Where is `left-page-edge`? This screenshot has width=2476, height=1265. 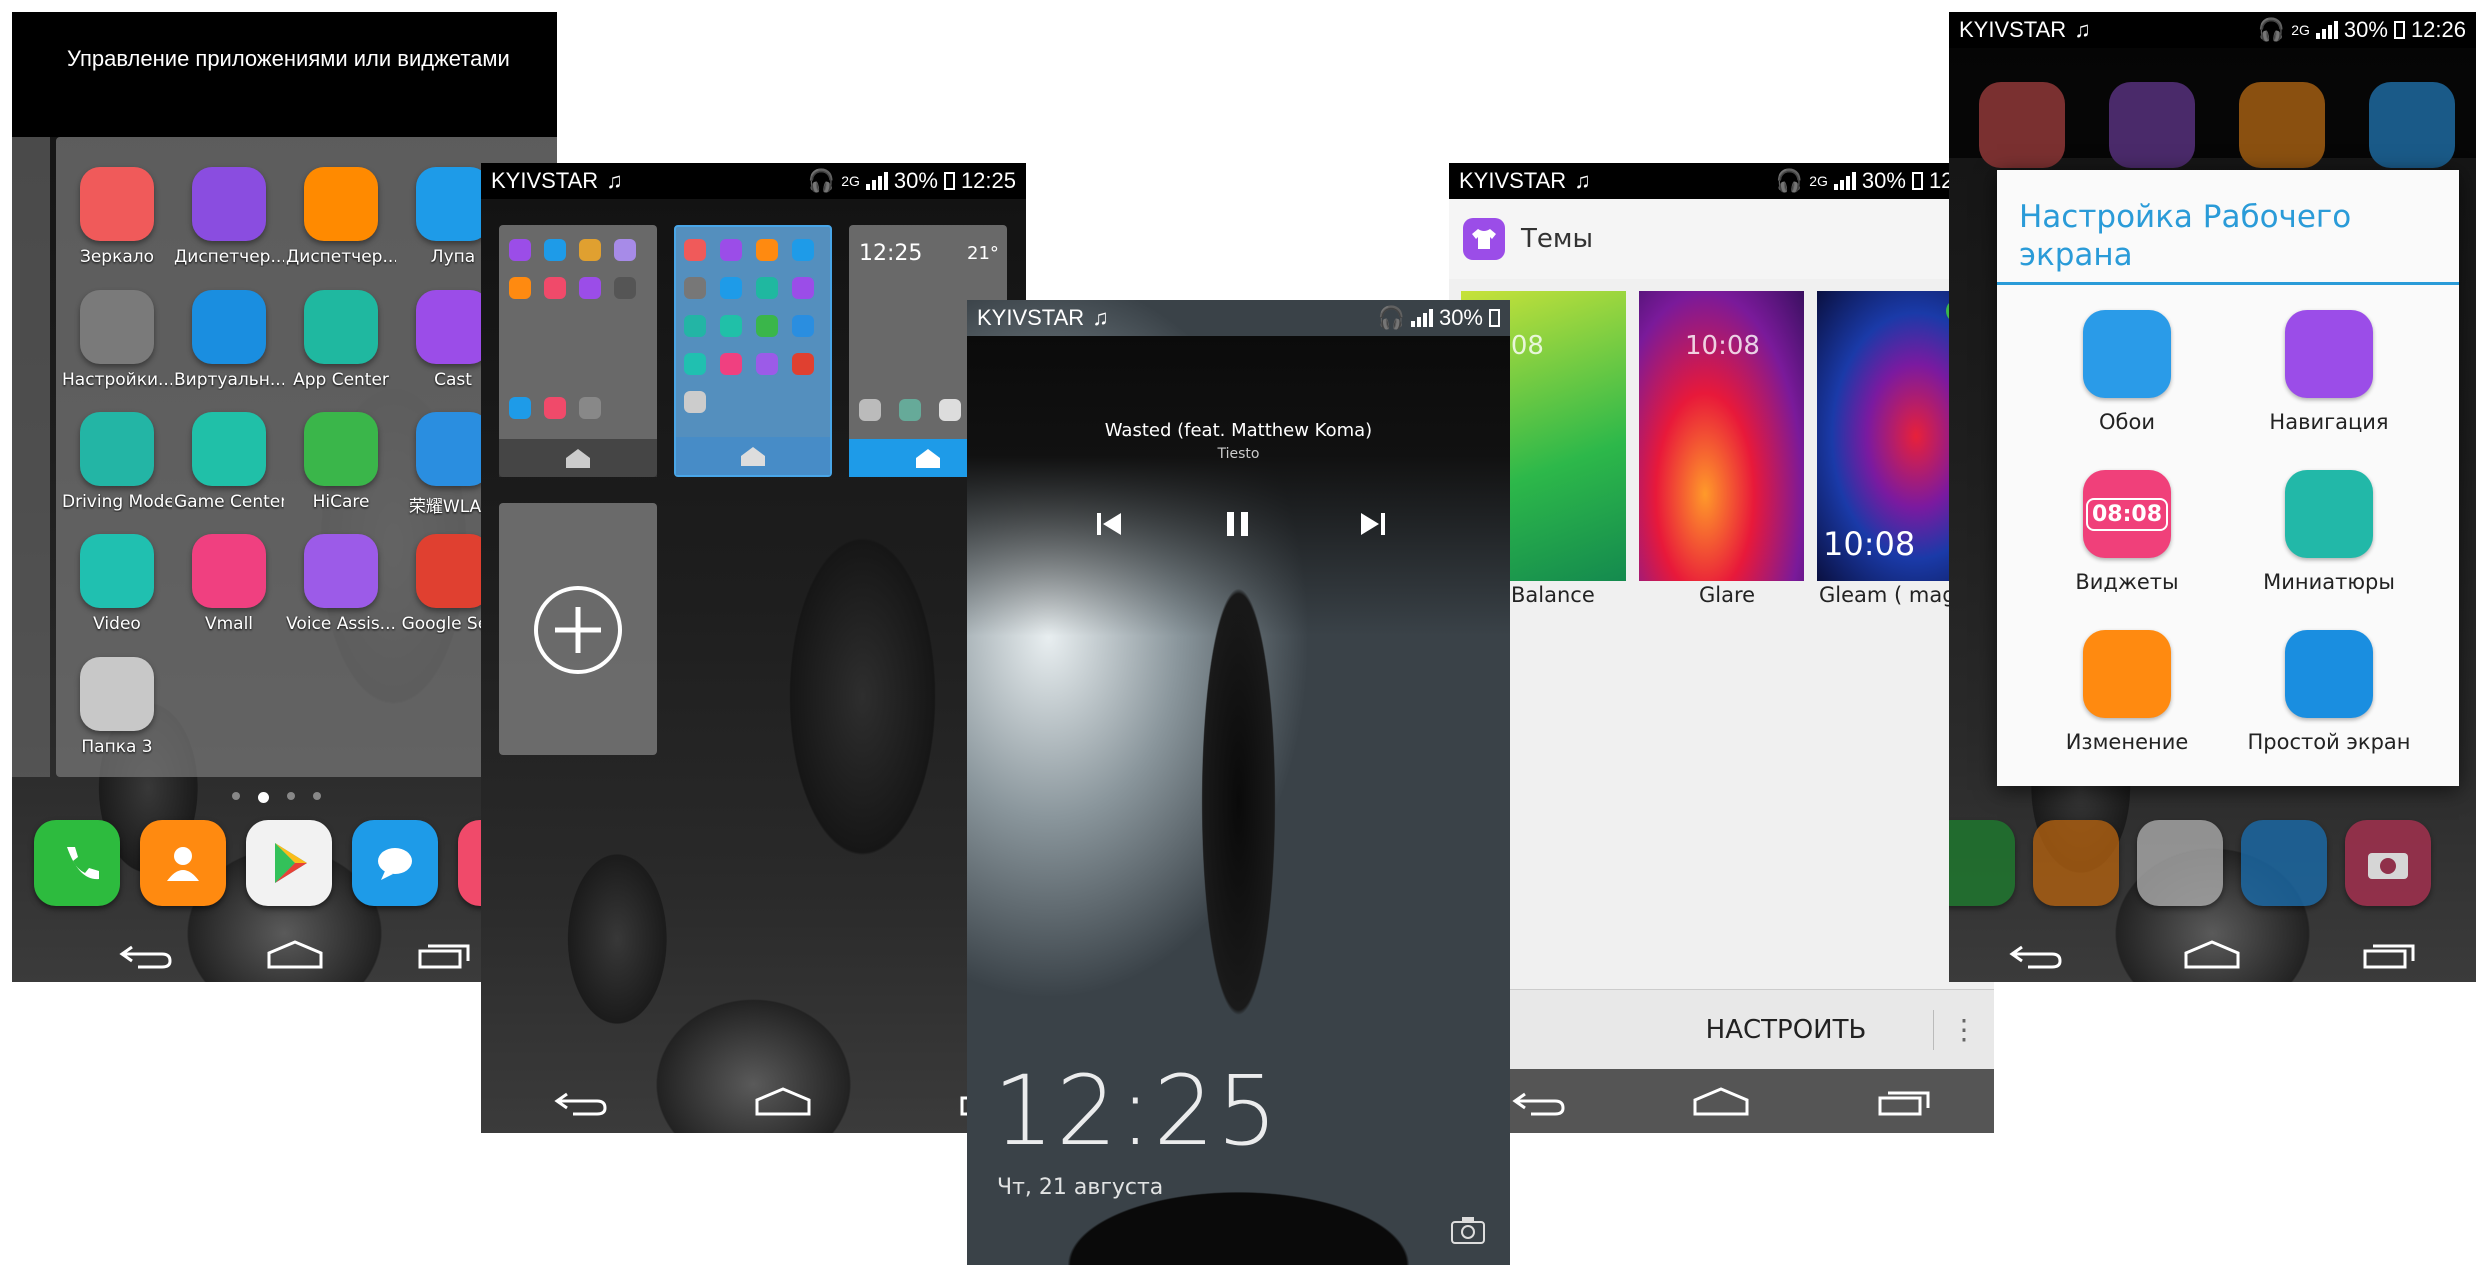
left-page-edge is located at coordinates (31, 457).